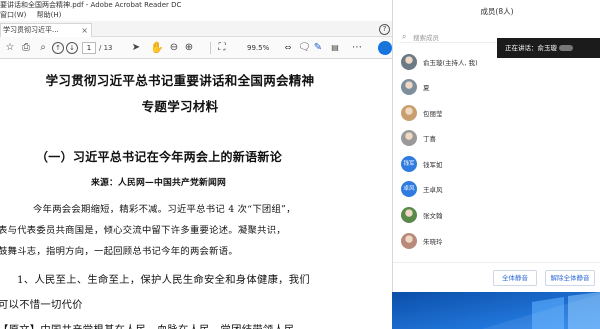 The image size is (600, 329). I want to click on member-name: 夏, so click(426, 88).